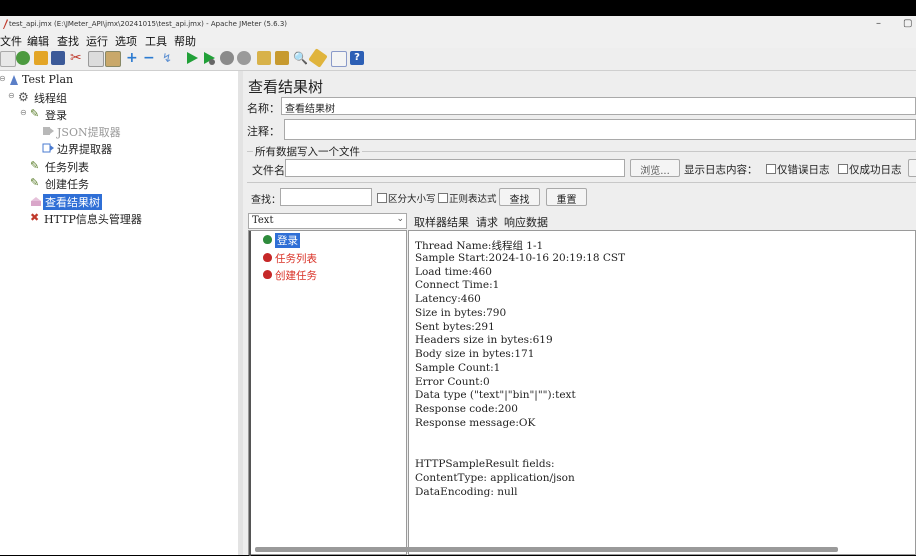  Describe the element at coordinates (461, 313) in the screenshot. I see `detail-line: Size in bytes:790` at that location.